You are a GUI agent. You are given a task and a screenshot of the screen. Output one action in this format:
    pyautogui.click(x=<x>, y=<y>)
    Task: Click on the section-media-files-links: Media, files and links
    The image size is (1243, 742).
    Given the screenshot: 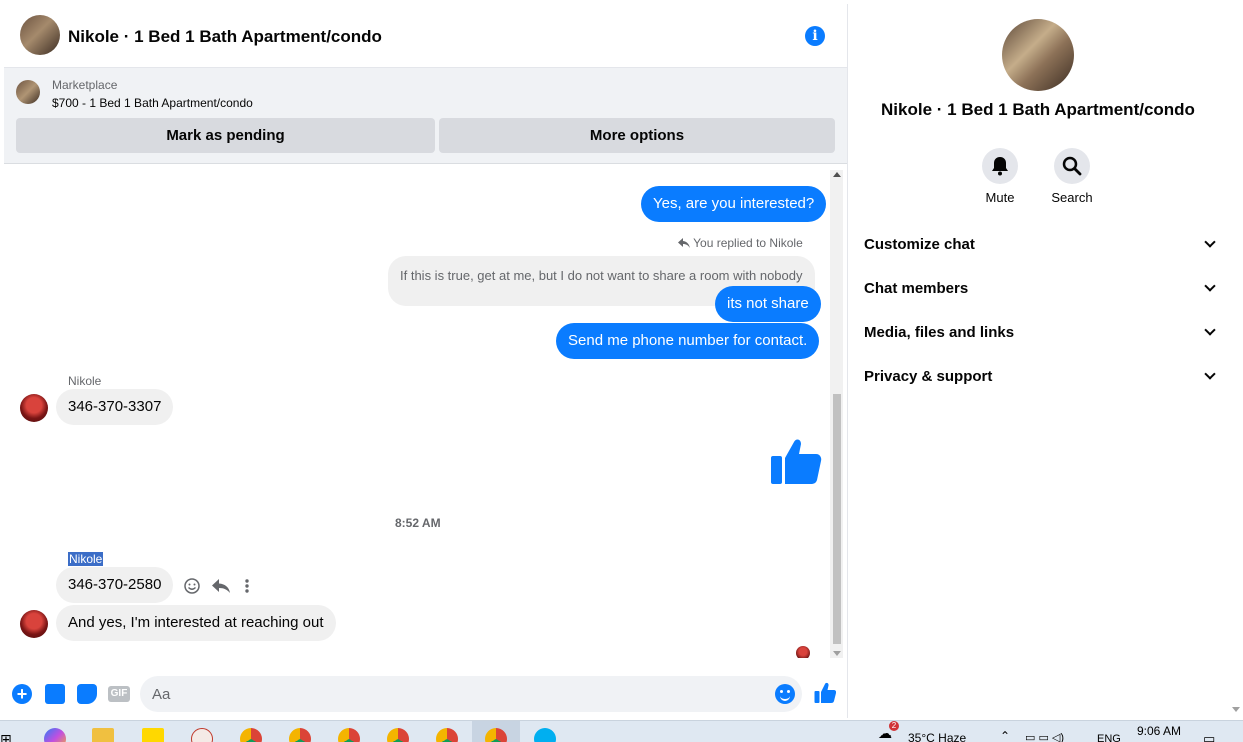 What is the action you would take?
    pyautogui.click(x=1040, y=332)
    